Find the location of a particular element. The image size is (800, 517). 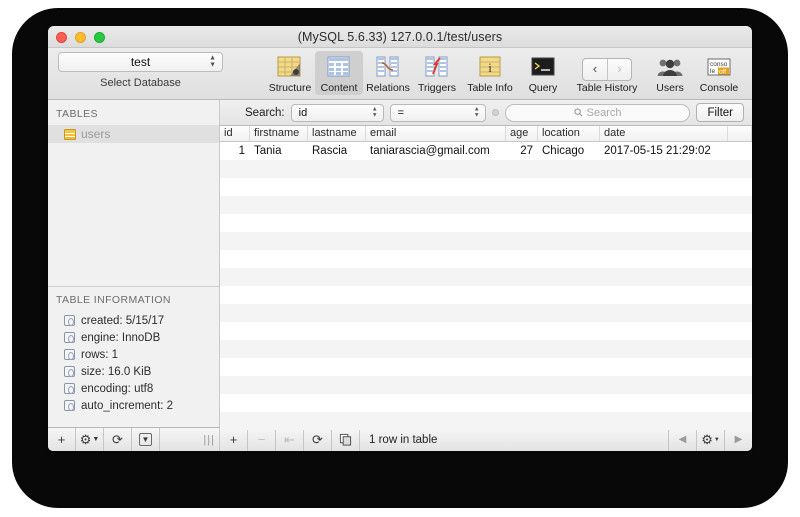

table-info-icon: i is located at coordinates (490, 67).